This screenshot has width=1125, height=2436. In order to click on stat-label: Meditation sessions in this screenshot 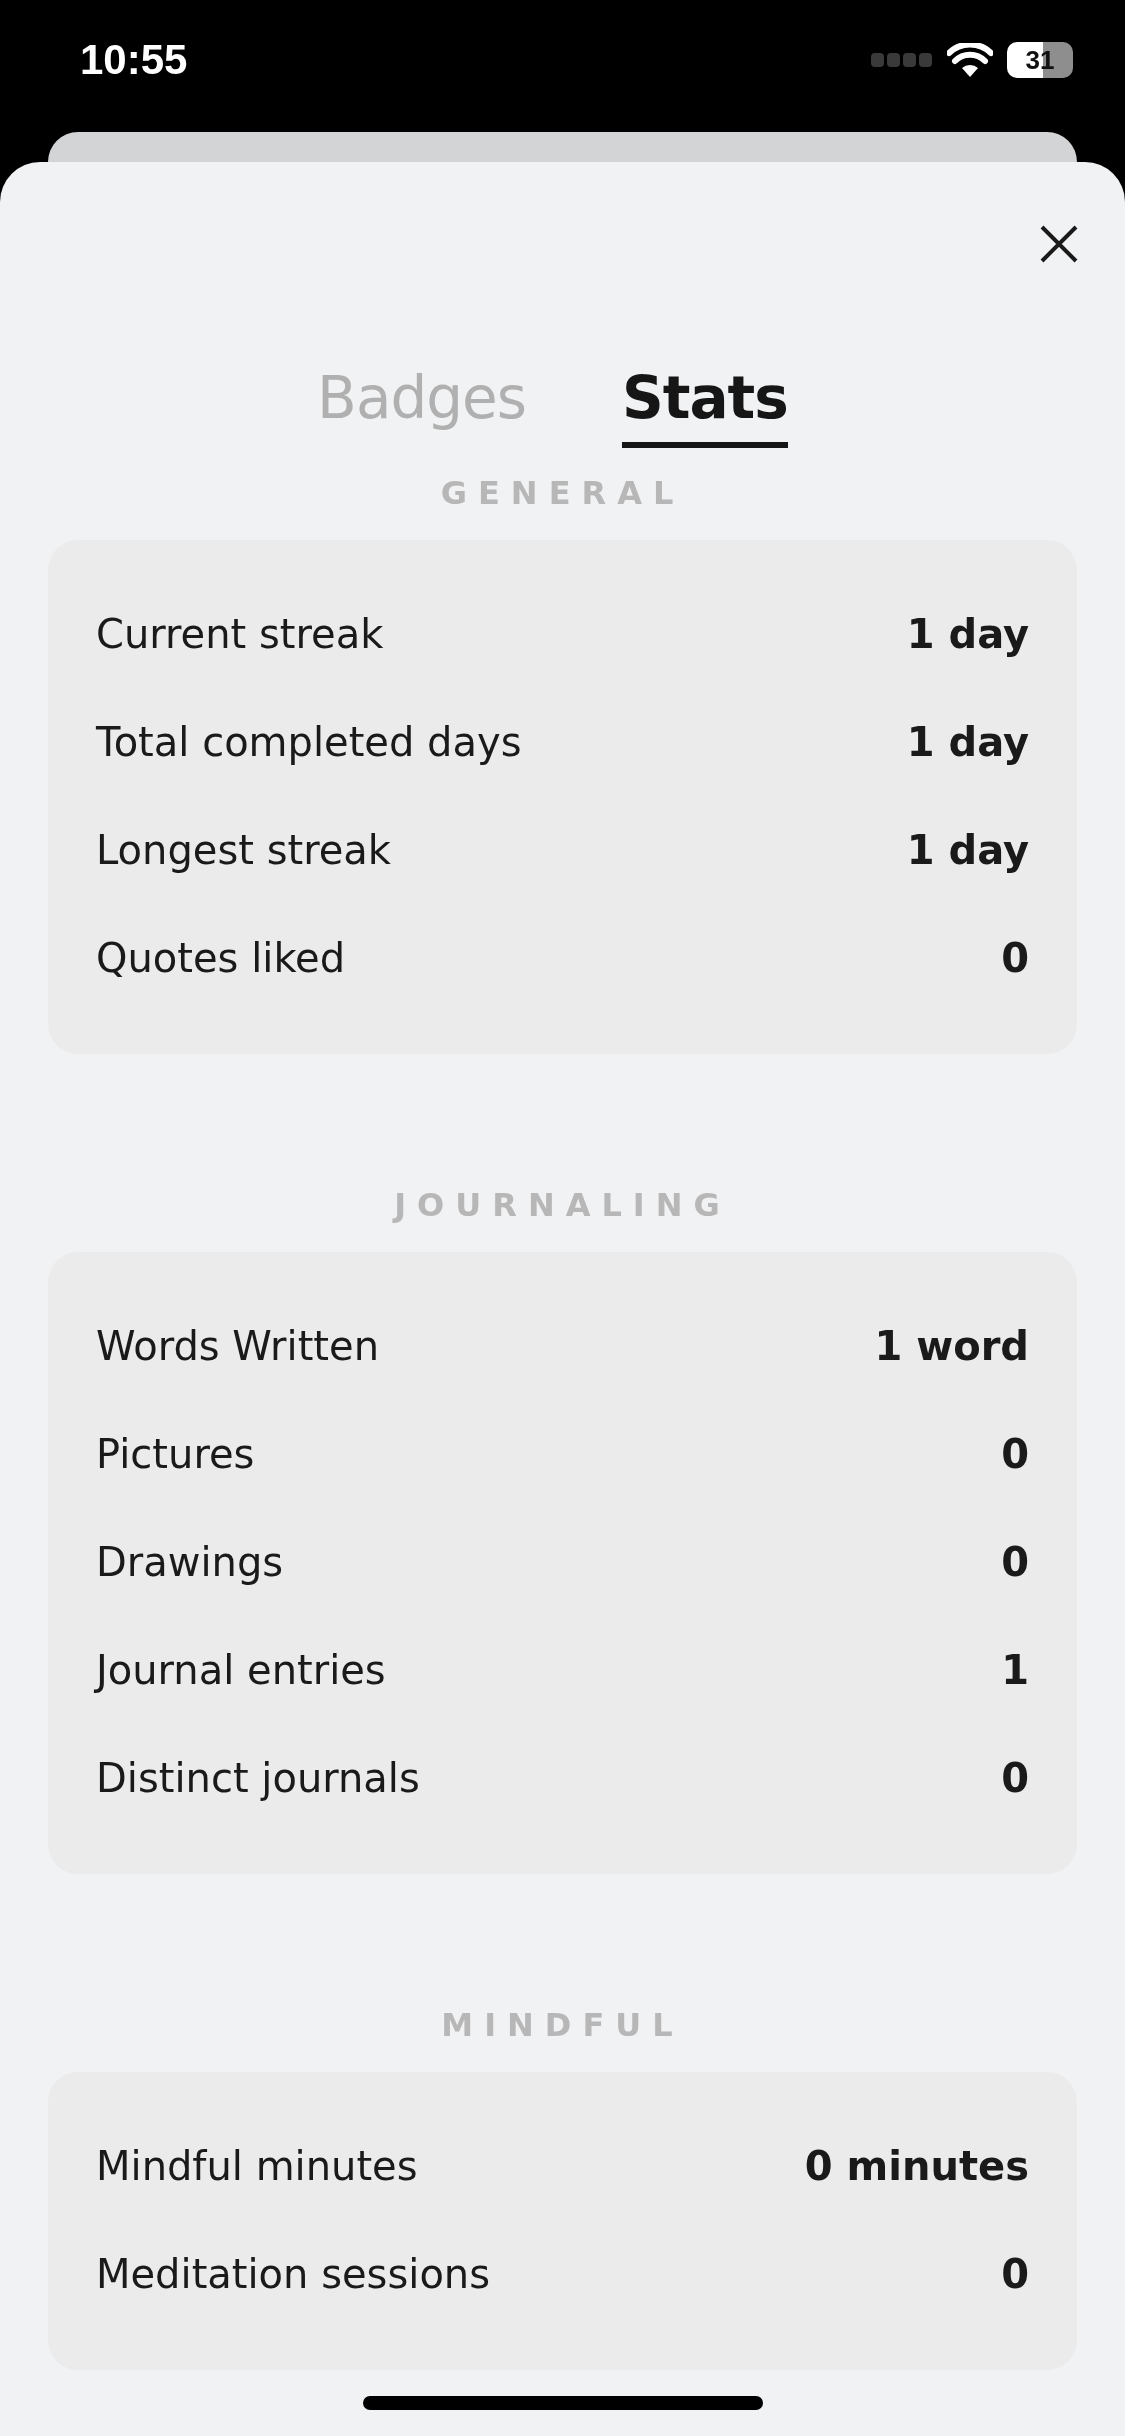, I will do `click(293, 2274)`.